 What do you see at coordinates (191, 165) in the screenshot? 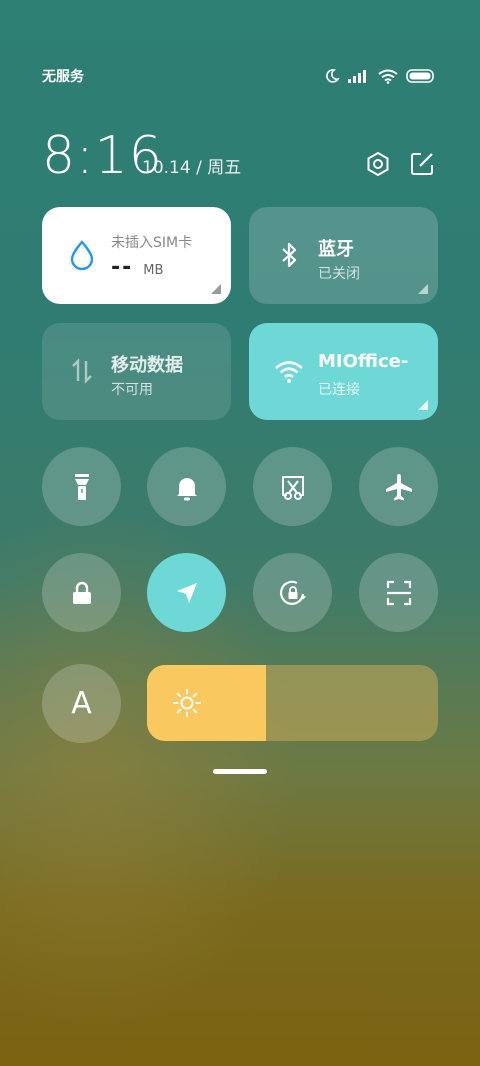
I see `date-label: 10.14 / 周五` at bounding box center [191, 165].